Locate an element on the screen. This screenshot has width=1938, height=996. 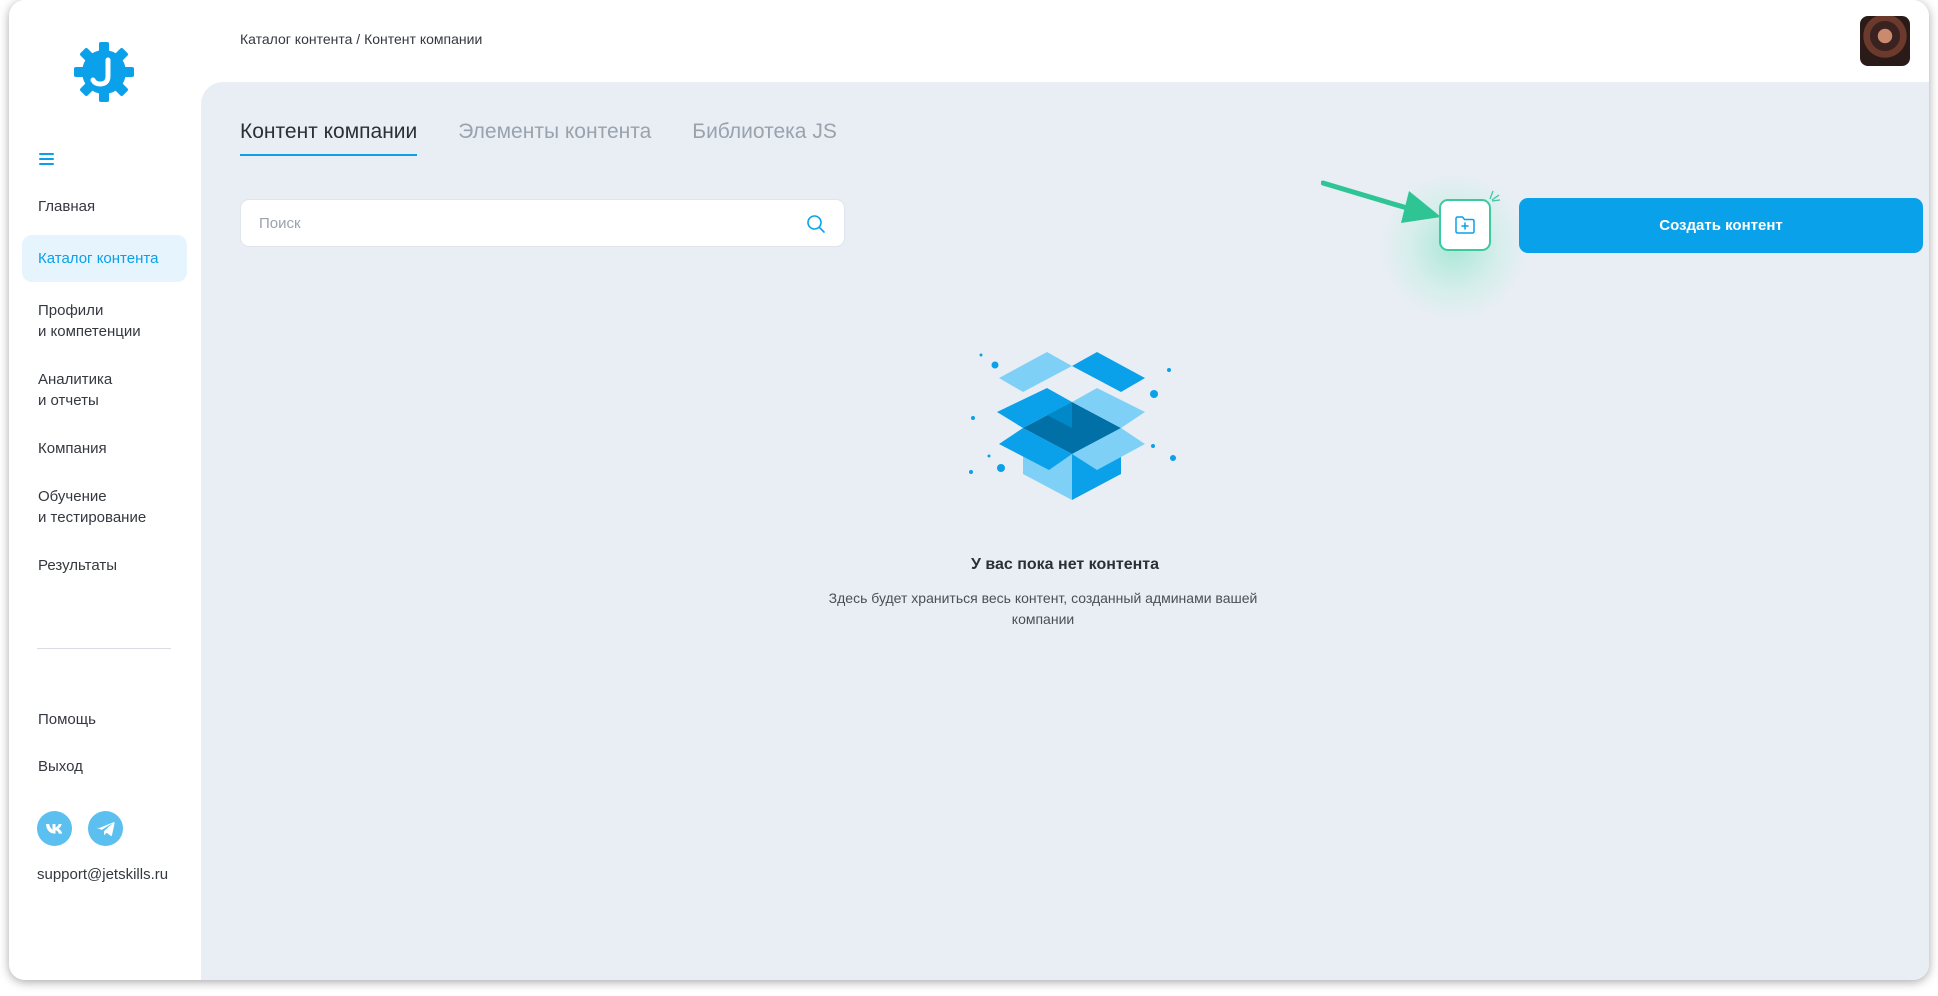
menu-toggle-icon is located at coordinates (51, 160).